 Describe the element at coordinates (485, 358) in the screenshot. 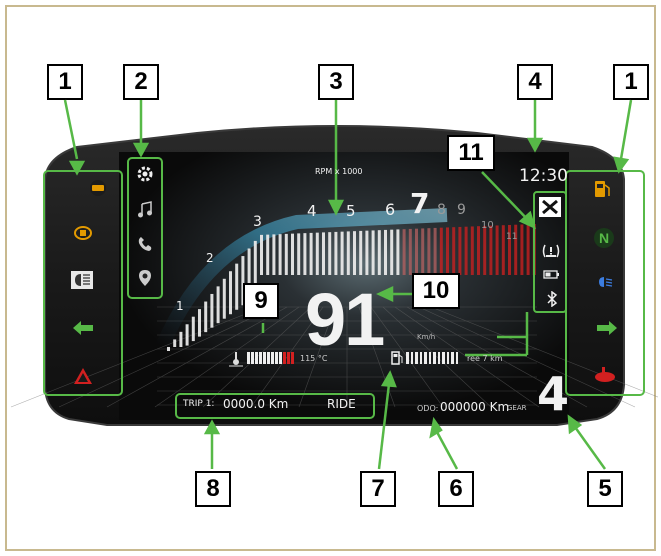

I see `fuel-range: ree 7 km` at that location.